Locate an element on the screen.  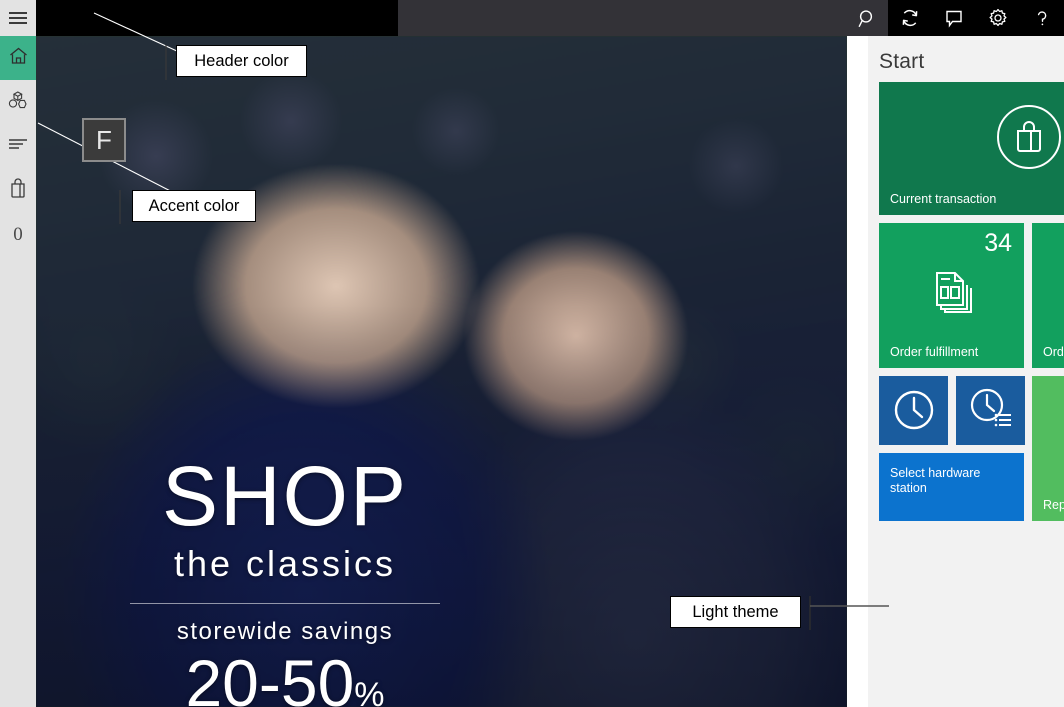
tile-reports: Reports is located at coordinates (1048, 448).